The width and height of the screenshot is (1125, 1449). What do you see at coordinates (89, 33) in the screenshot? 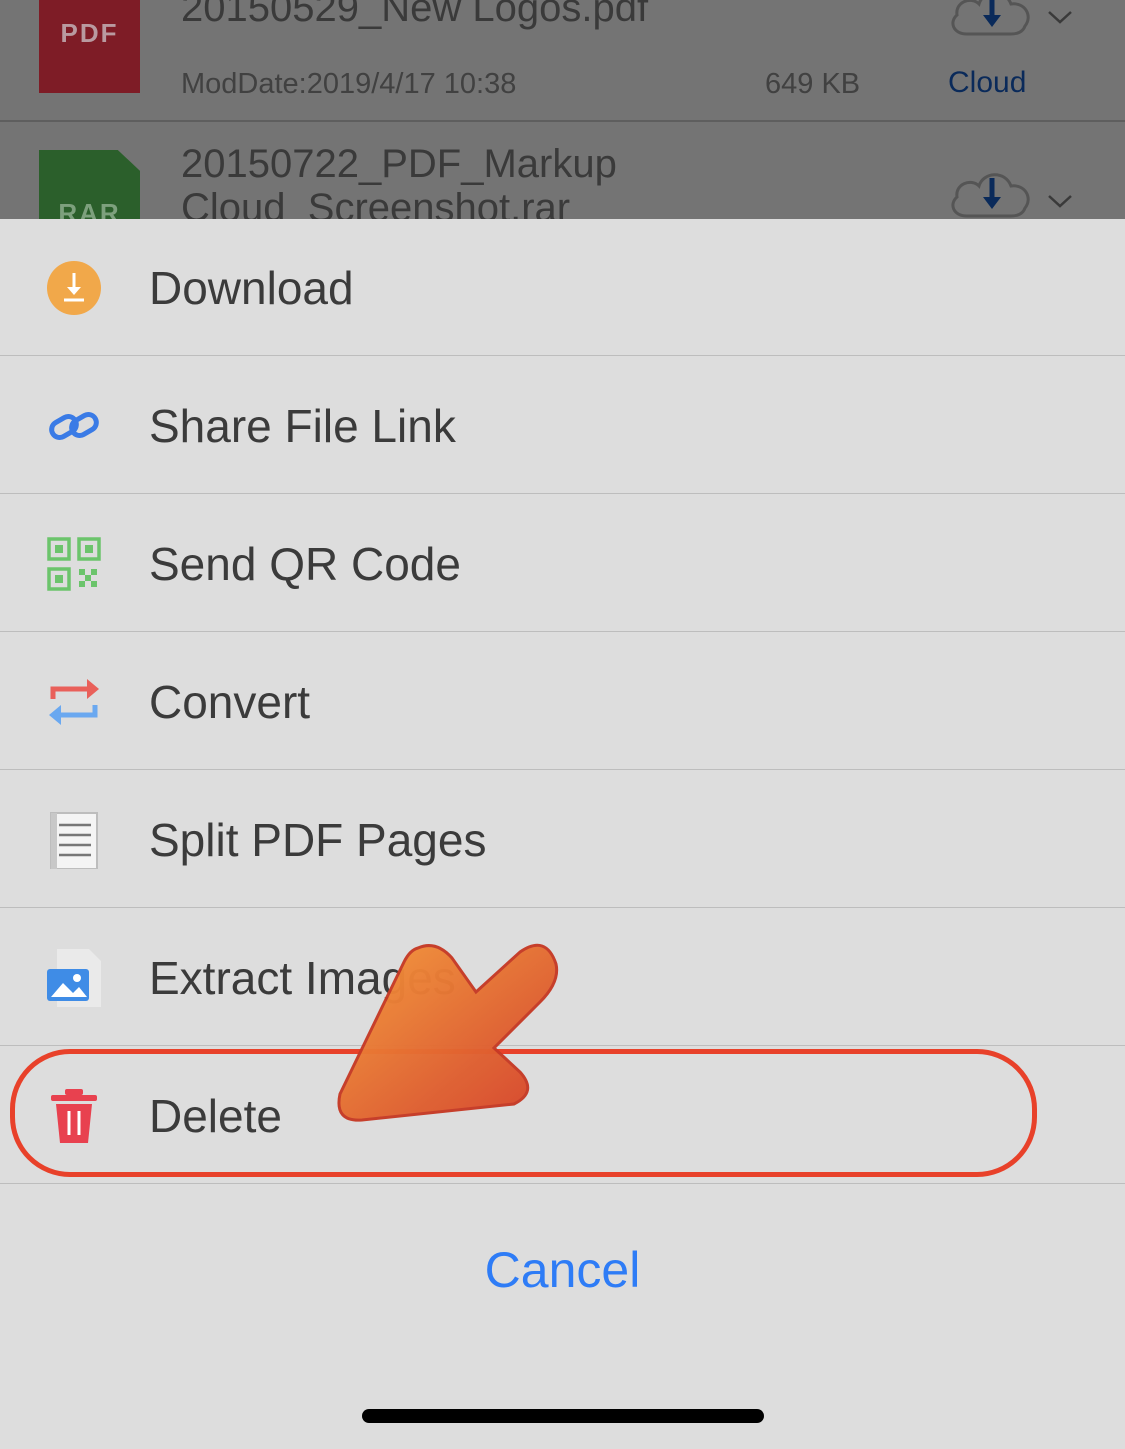
I see `thumbnail-label: PDF` at bounding box center [89, 33].